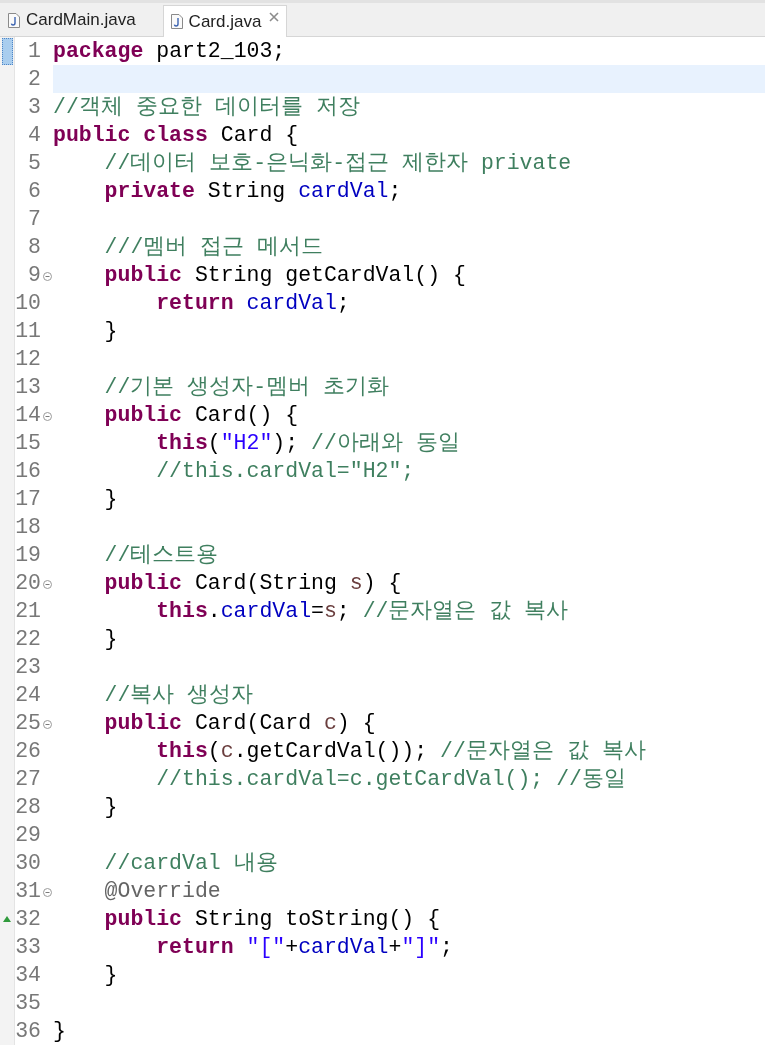 This screenshot has height=1046, width=765. I want to click on editor-tab: CardMain.java, so click(79, 20).